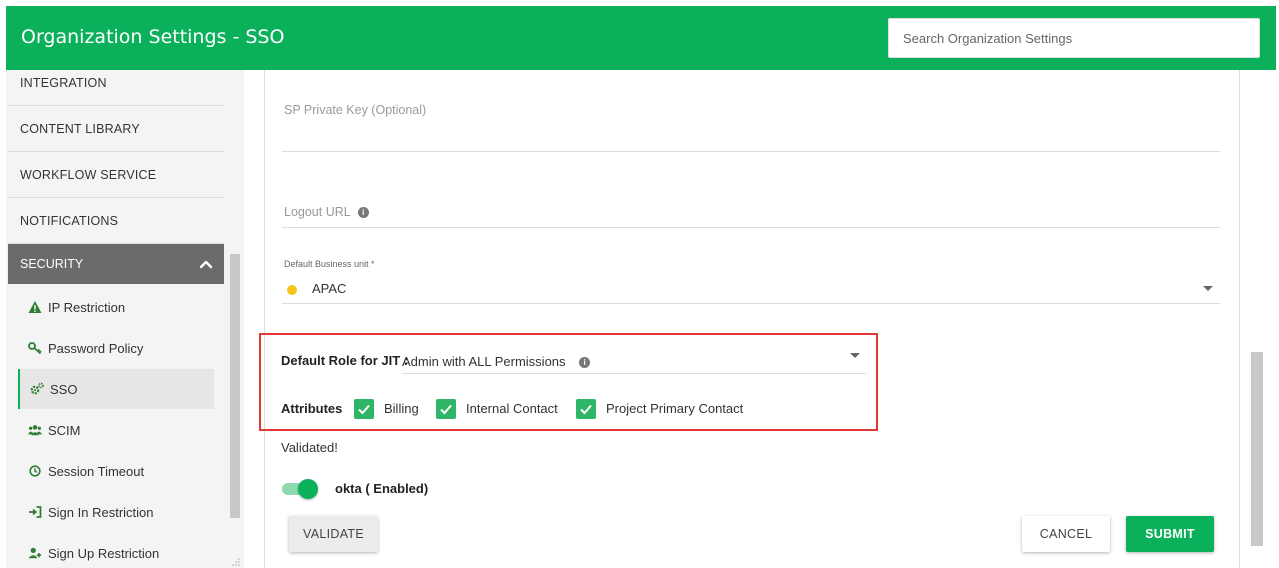  Describe the element at coordinates (345, 360) in the screenshot. I see `jit-role-label: Default Role for JIT :` at that location.